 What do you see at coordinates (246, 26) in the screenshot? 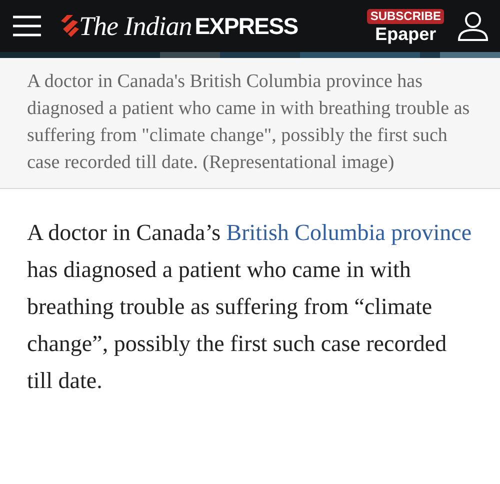
I see `logo-text: EXPRESS` at bounding box center [246, 26].